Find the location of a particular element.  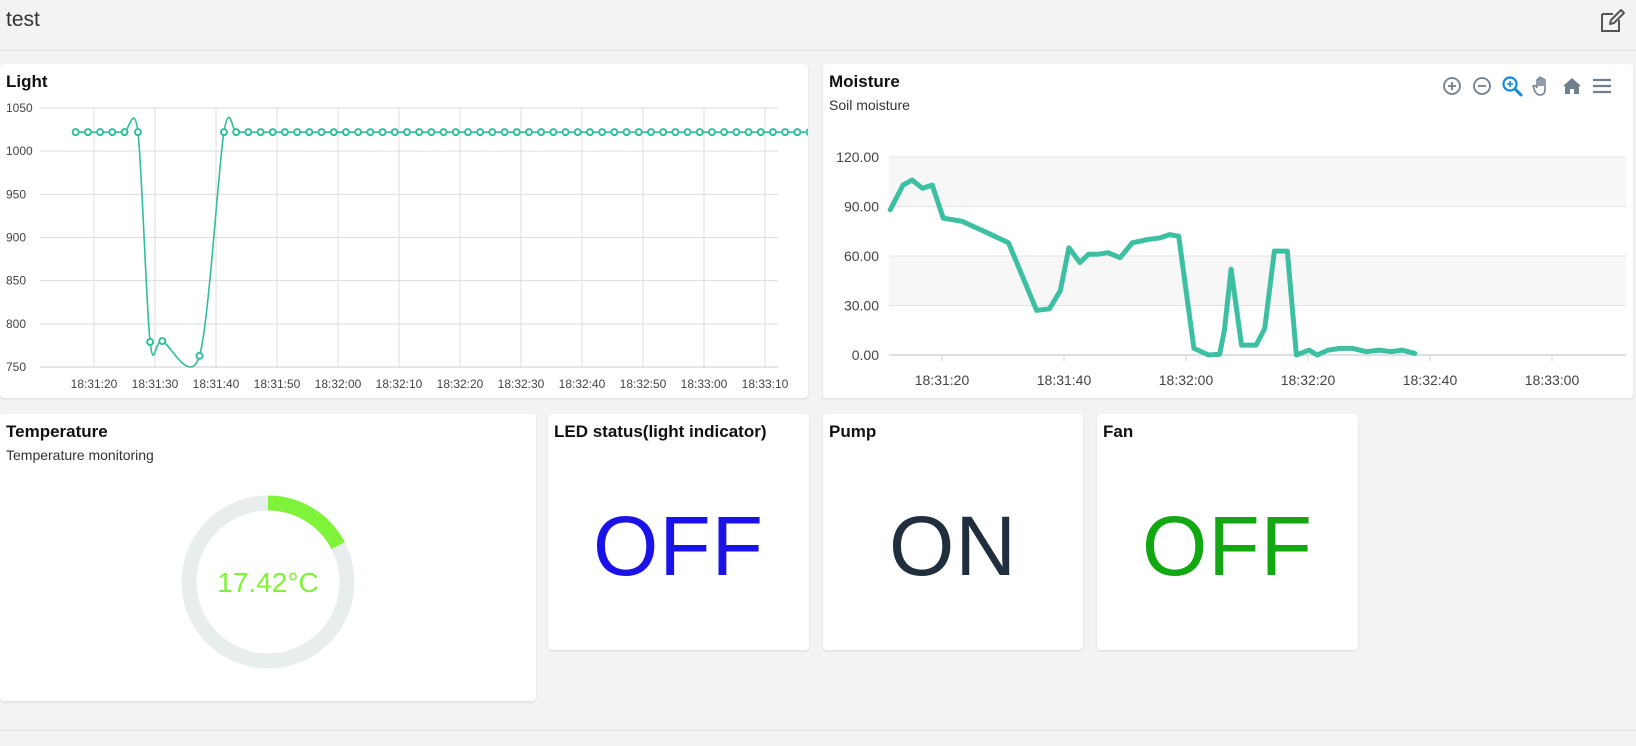

edit-icon is located at coordinates (1612, 21).